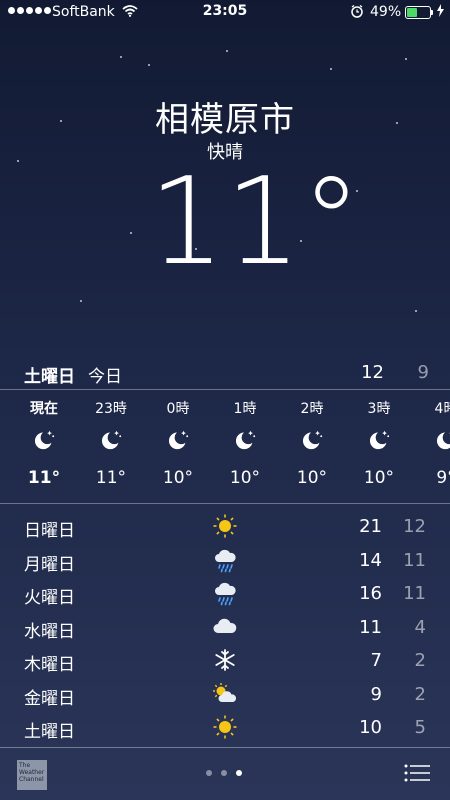 The width and height of the screenshot is (450, 800). I want to click on daily-row: 木曜日 7 2, so click(225, 661).